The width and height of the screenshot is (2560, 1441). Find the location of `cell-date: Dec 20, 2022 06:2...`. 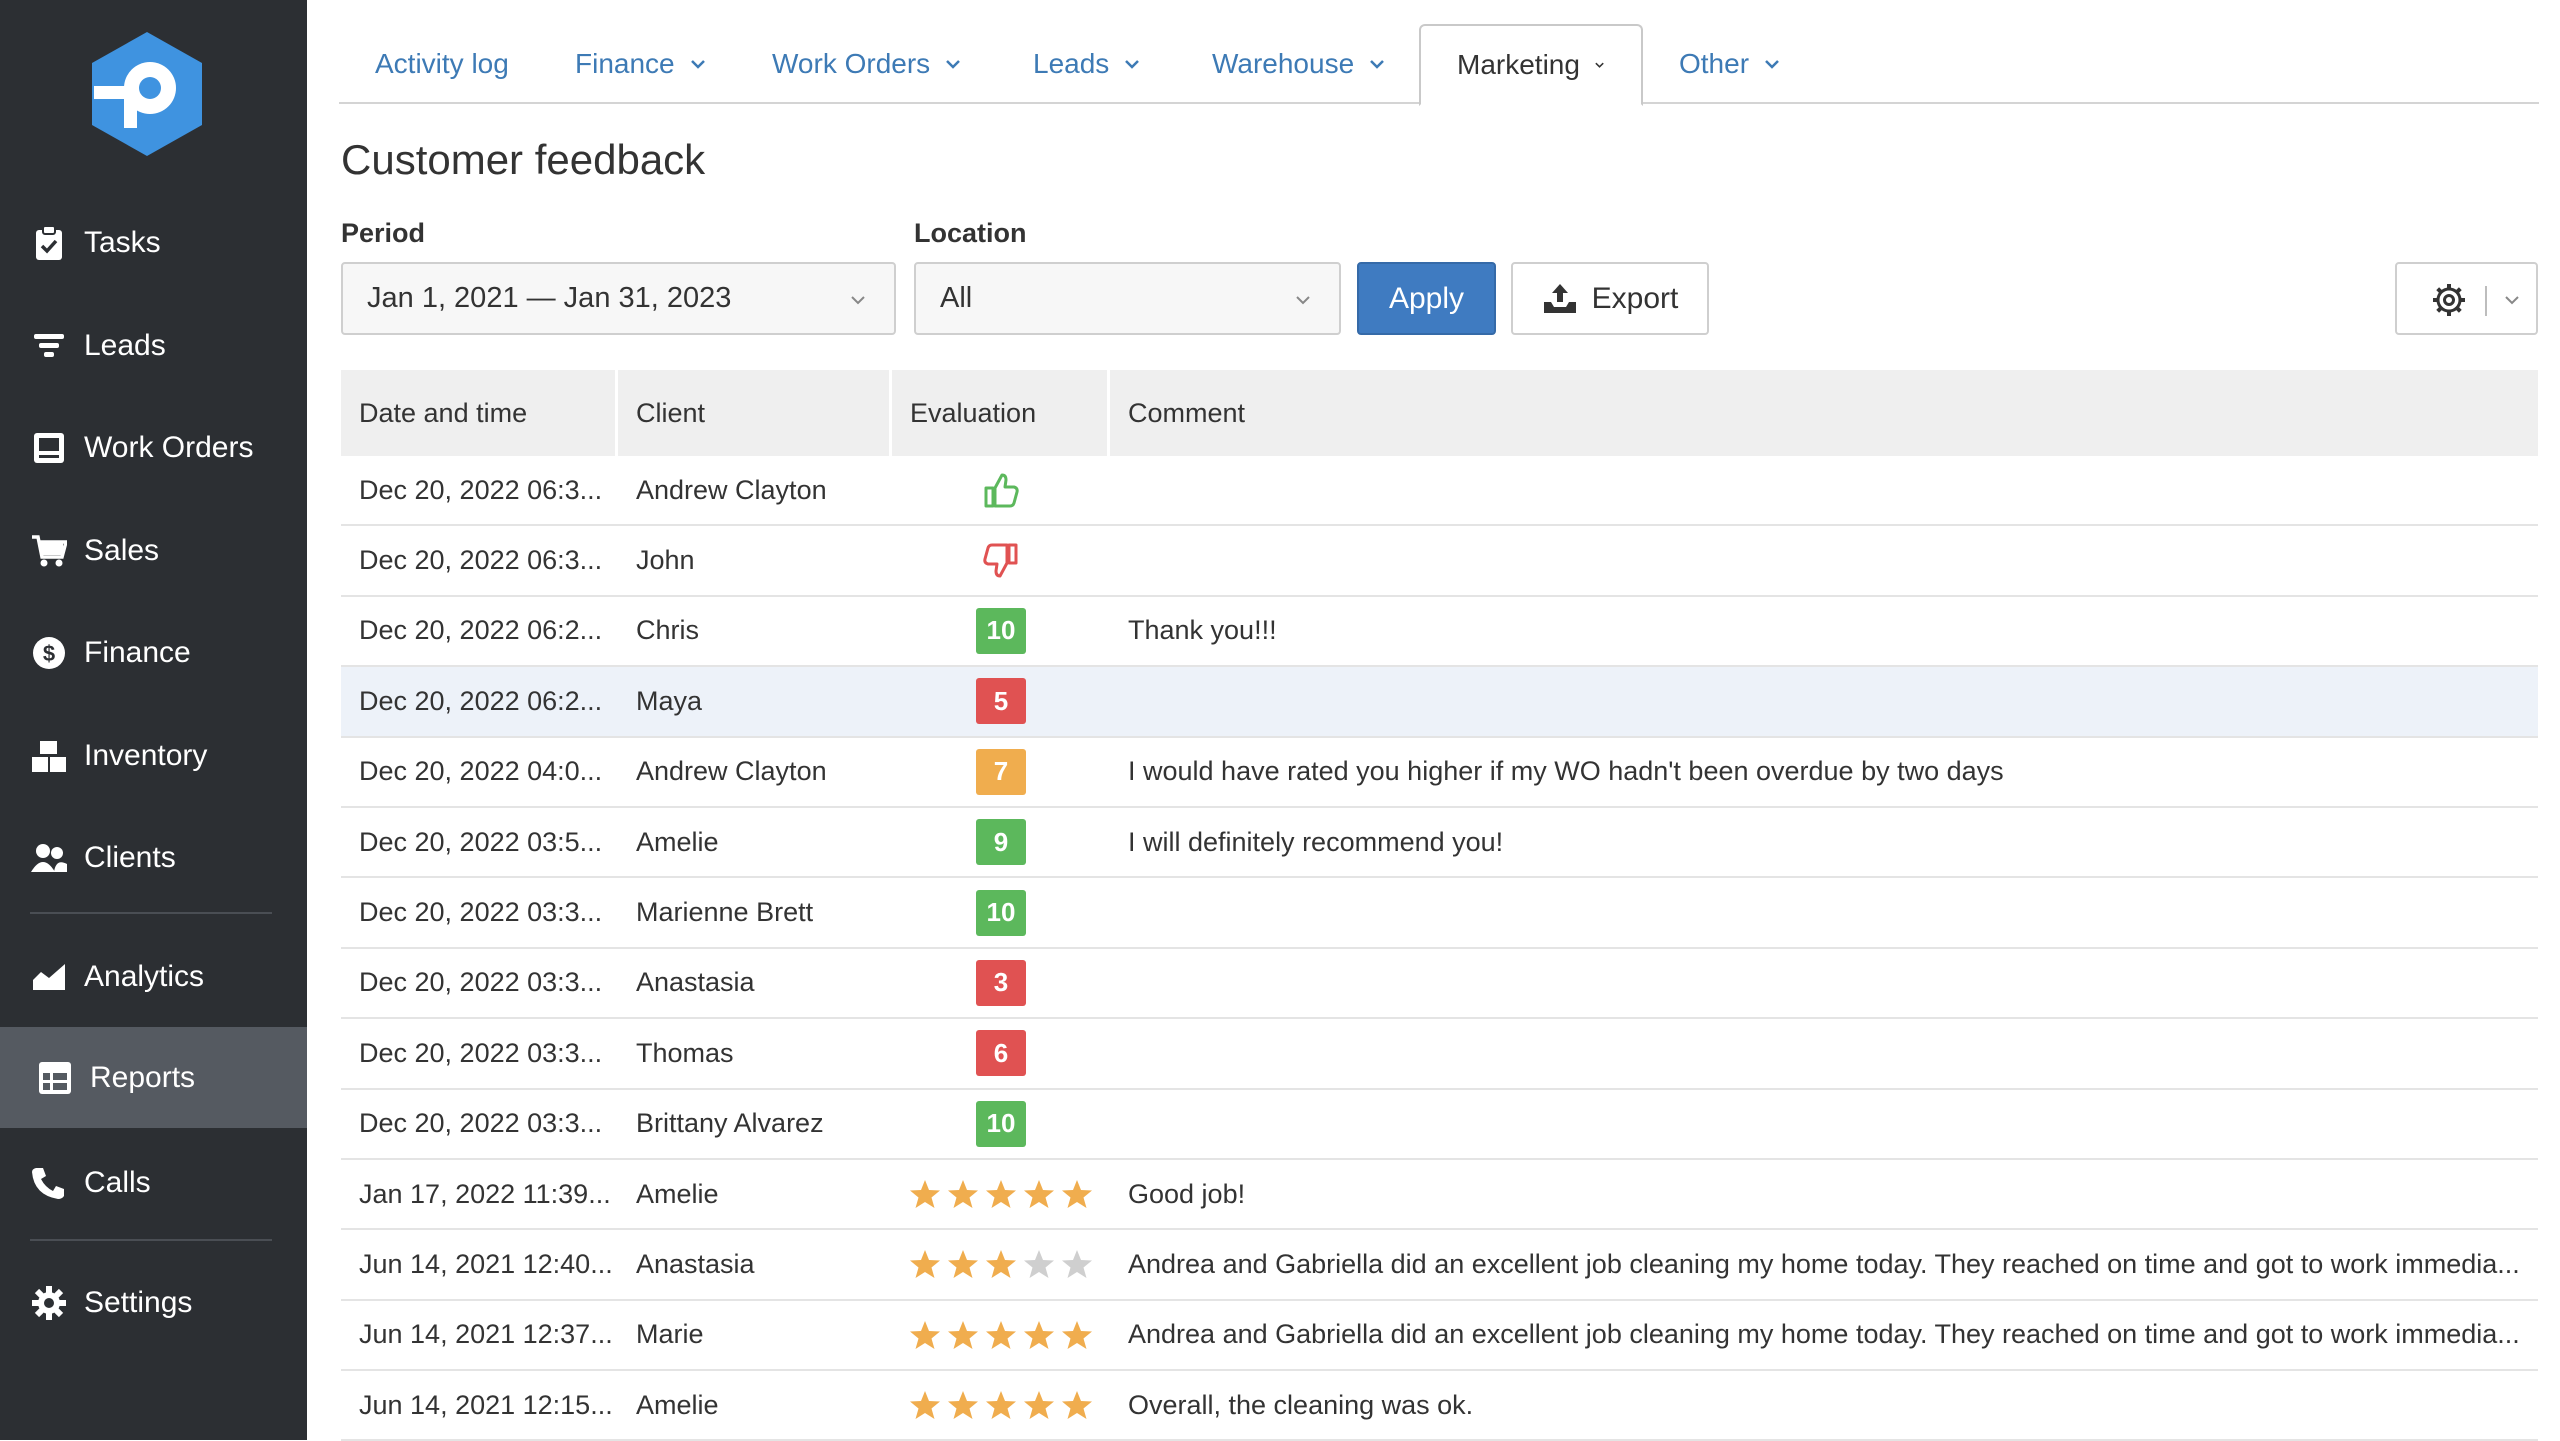

cell-date: Dec 20, 2022 06:2... is located at coordinates (481, 700).